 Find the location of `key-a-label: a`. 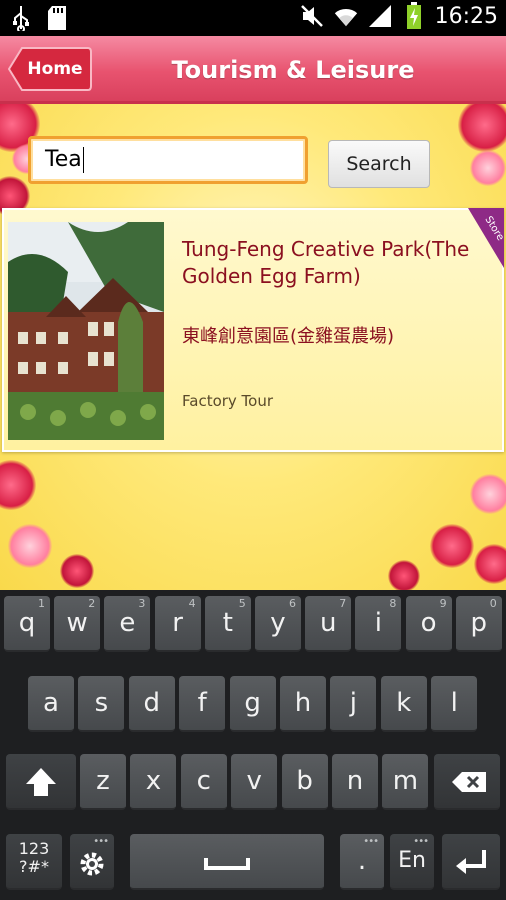

key-a-label: a is located at coordinates (51, 703).